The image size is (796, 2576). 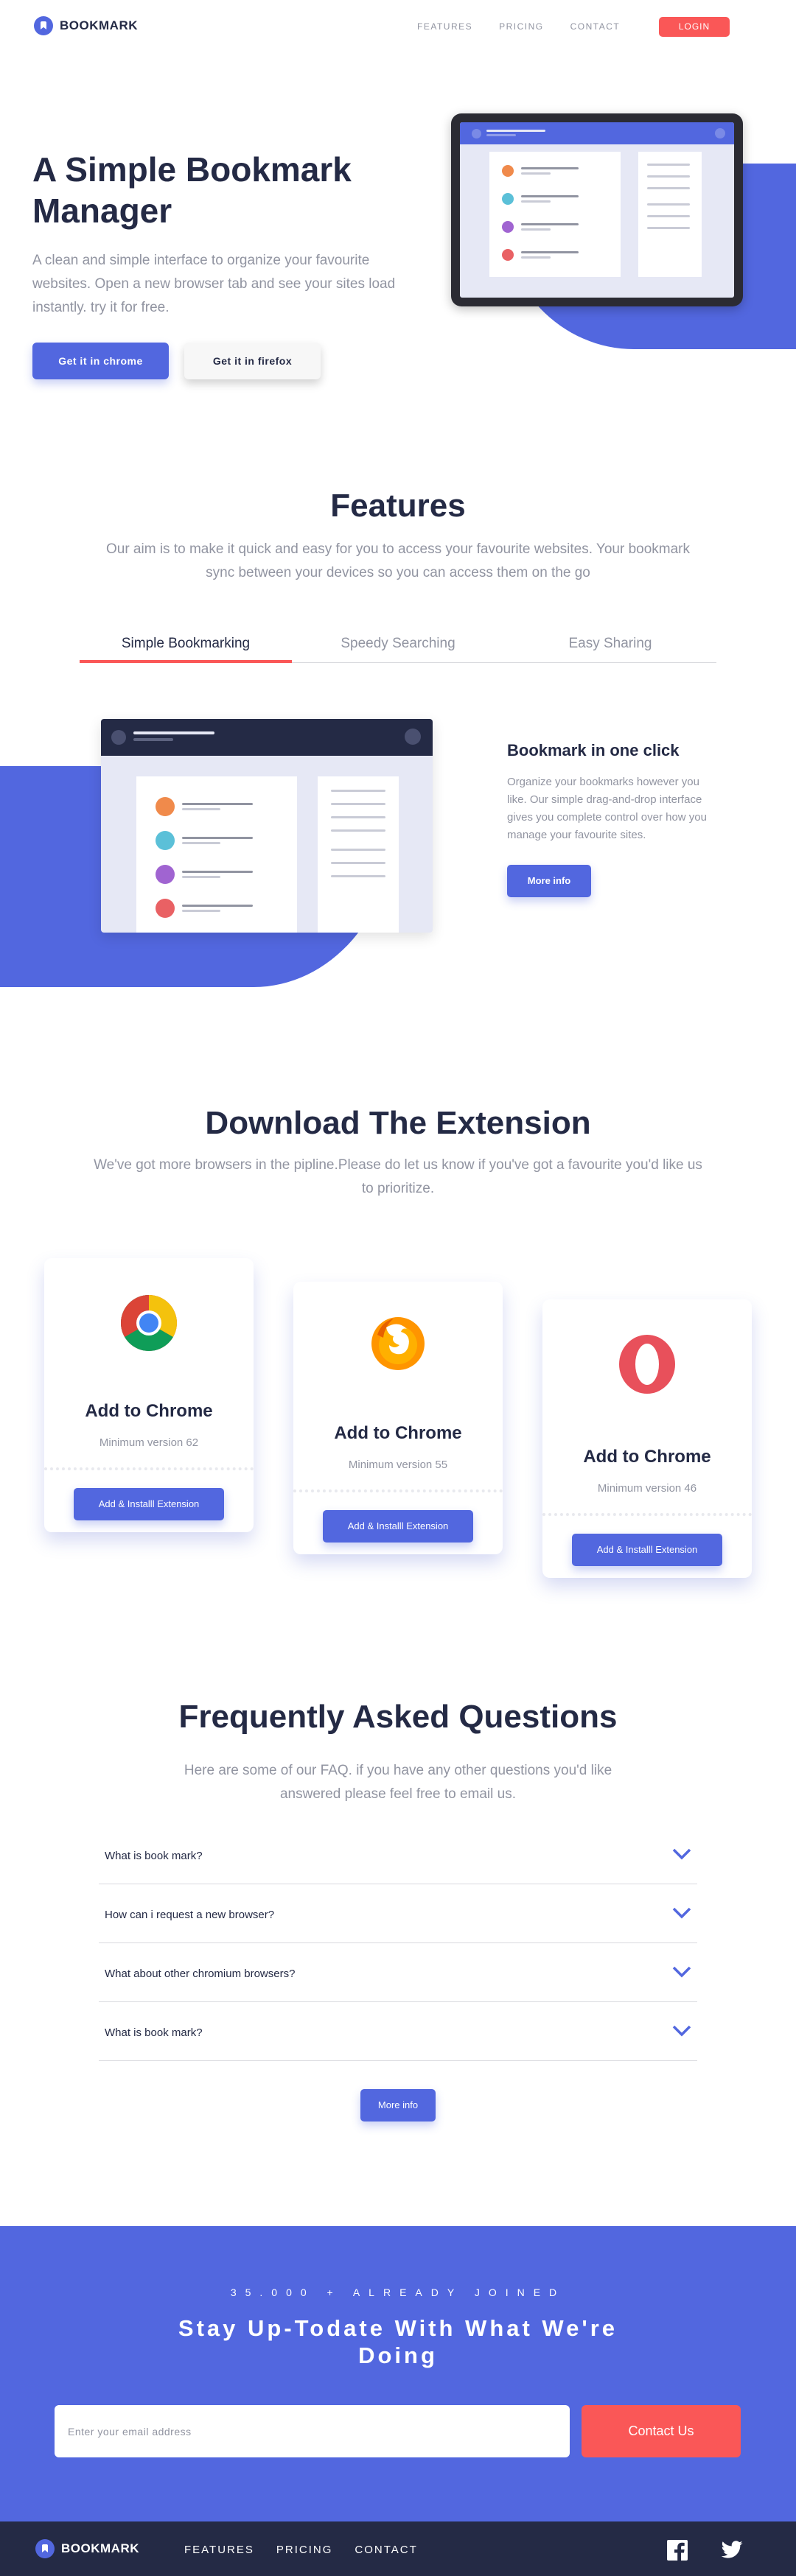 What do you see at coordinates (549, 881) in the screenshot?
I see `feature-more-info-button: More info` at bounding box center [549, 881].